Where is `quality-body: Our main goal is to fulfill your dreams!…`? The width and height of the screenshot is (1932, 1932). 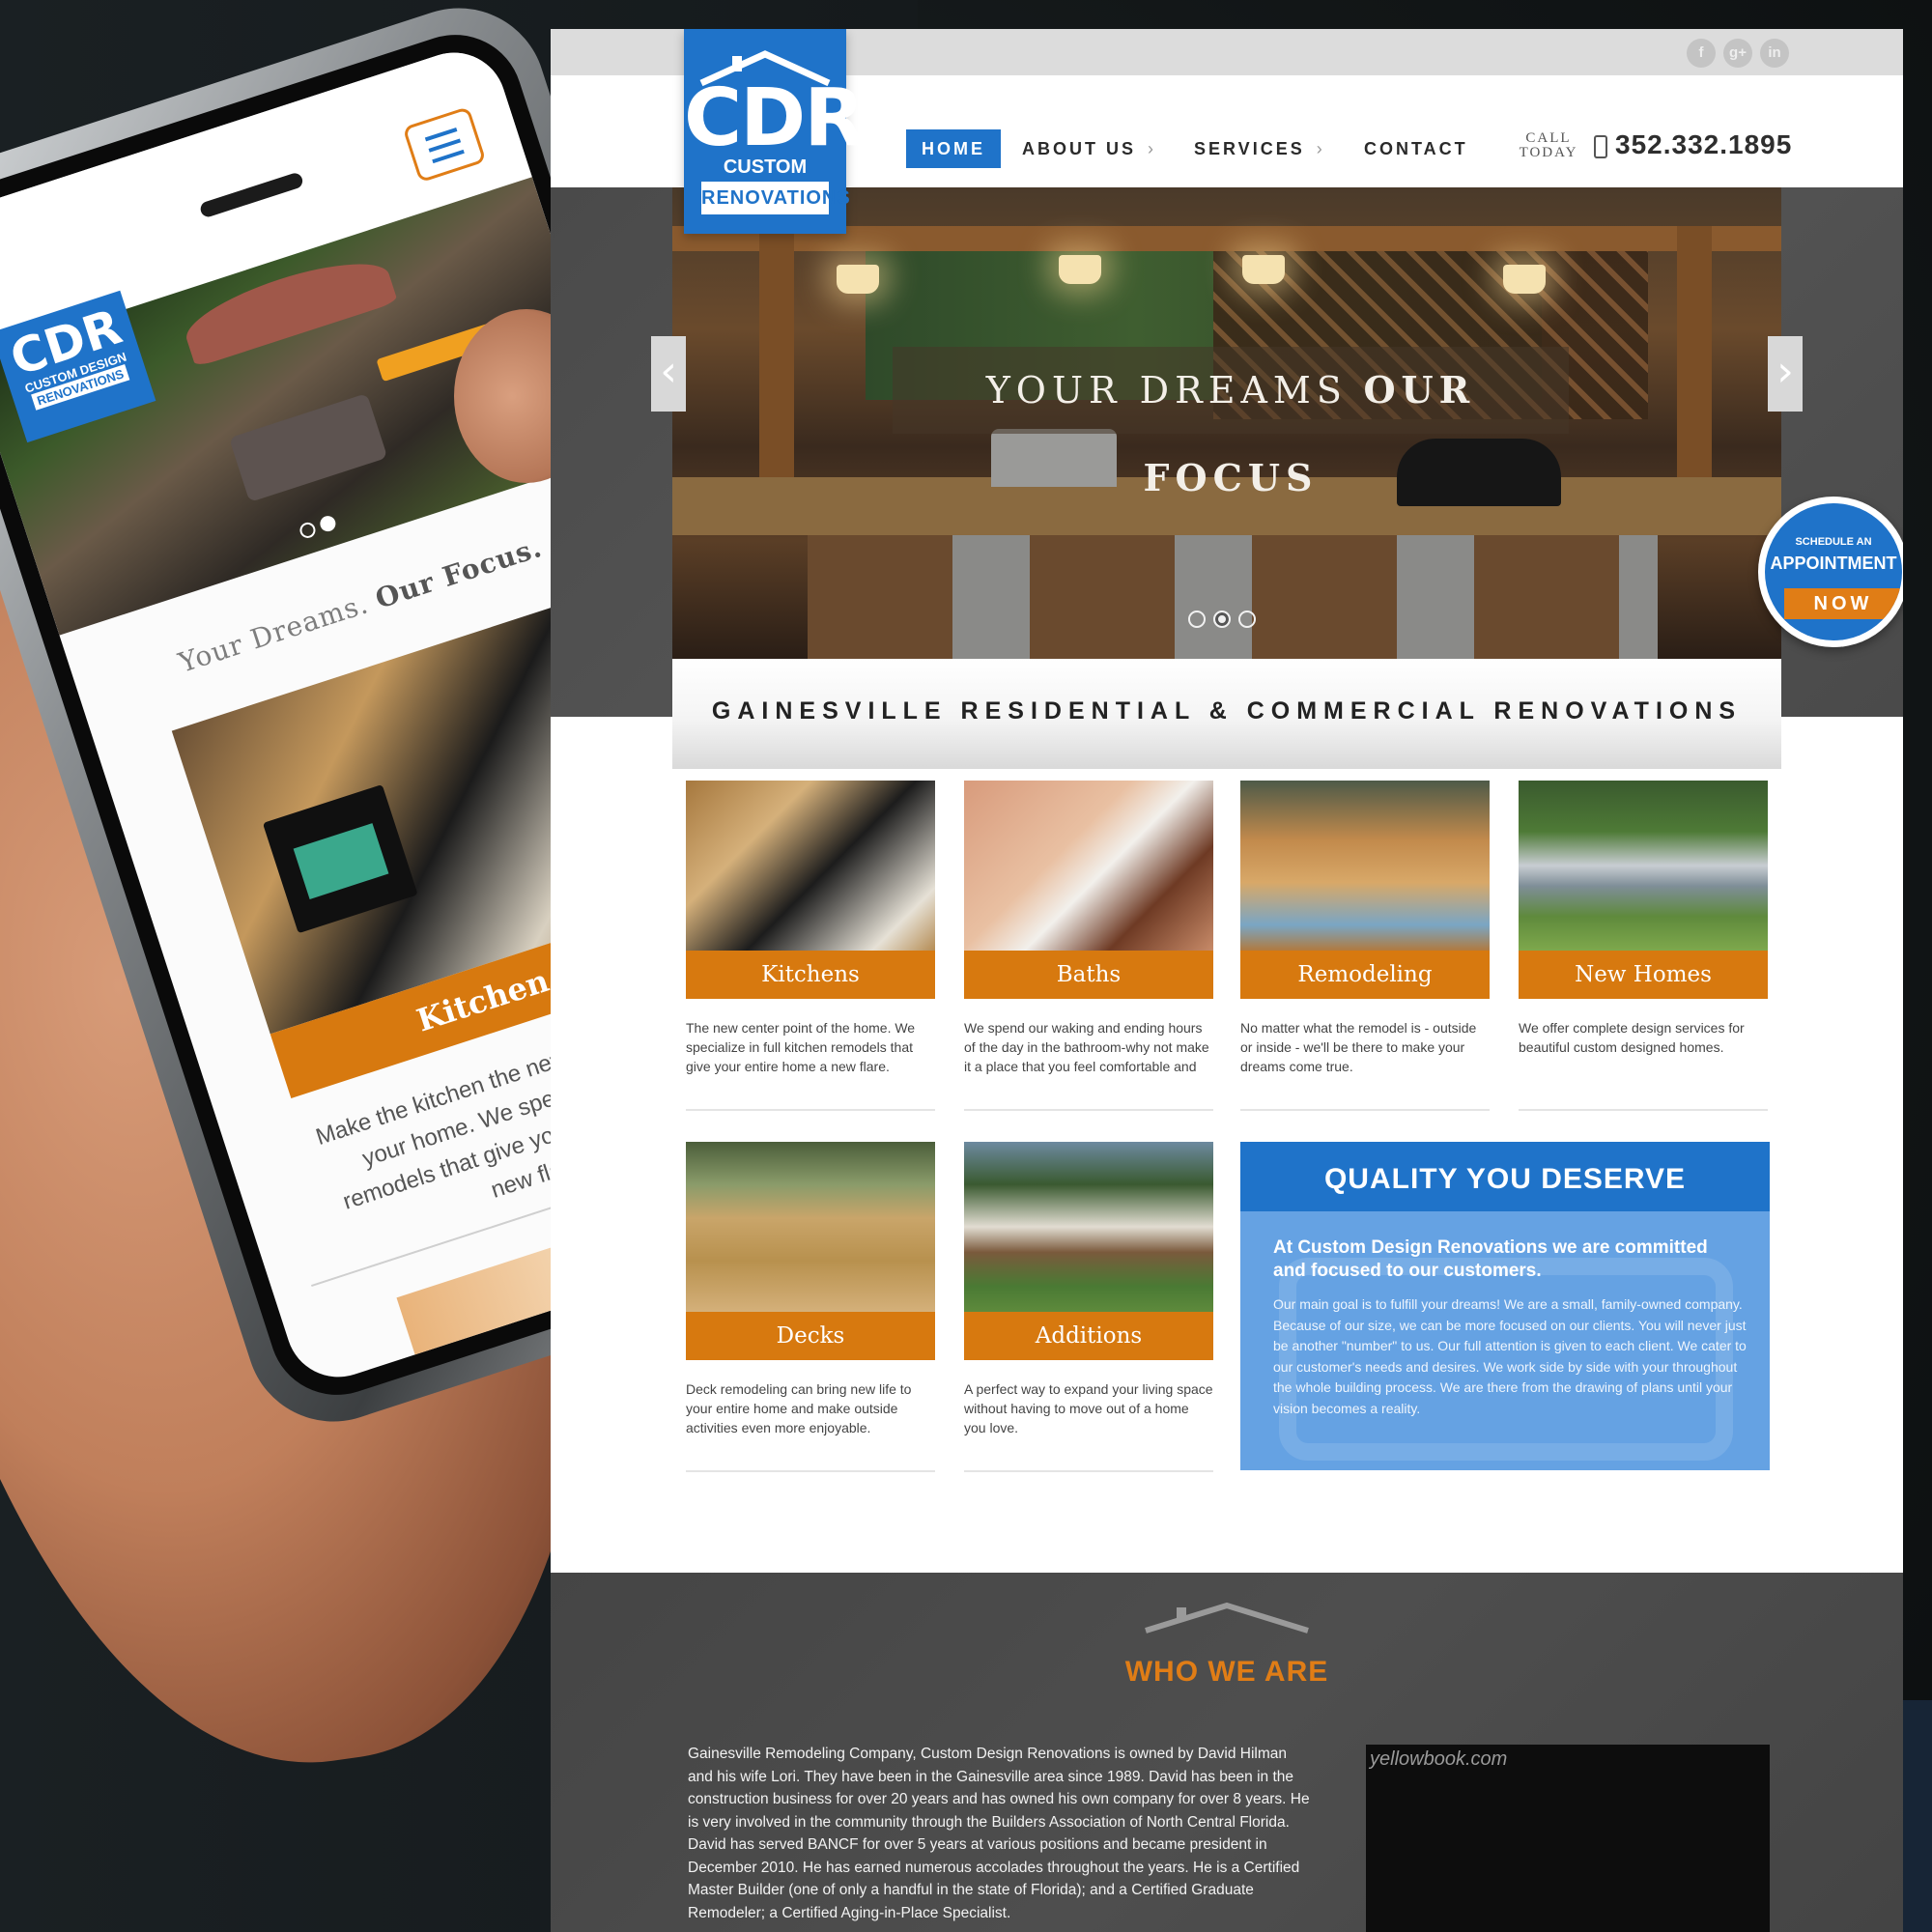 quality-body: Our main goal is to fulfill your dreams!… is located at coordinates (1510, 1356).